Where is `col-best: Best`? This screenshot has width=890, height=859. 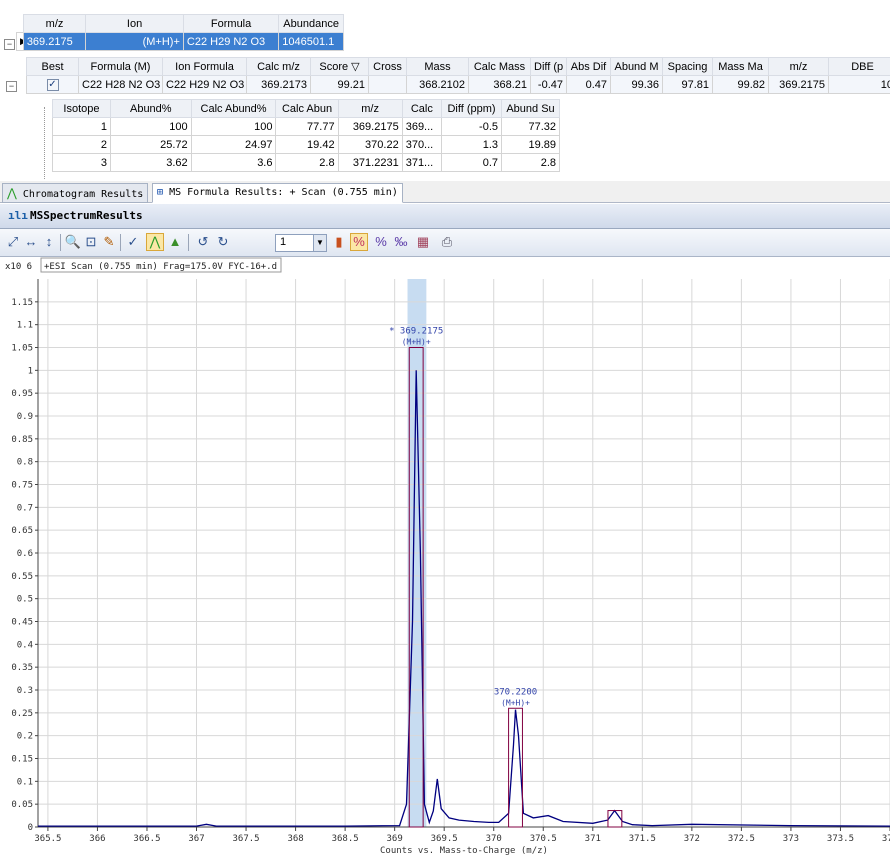
col-best: Best is located at coordinates (52, 66).